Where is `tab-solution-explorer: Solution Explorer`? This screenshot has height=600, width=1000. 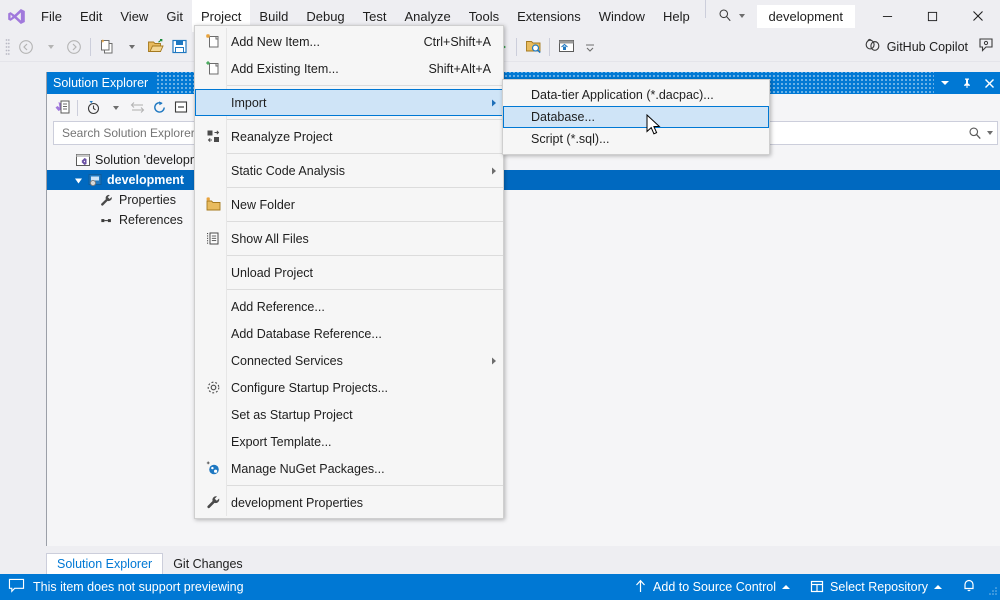 tab-solution-explorer: Solution Explorer is located at coordinates (105, 563).